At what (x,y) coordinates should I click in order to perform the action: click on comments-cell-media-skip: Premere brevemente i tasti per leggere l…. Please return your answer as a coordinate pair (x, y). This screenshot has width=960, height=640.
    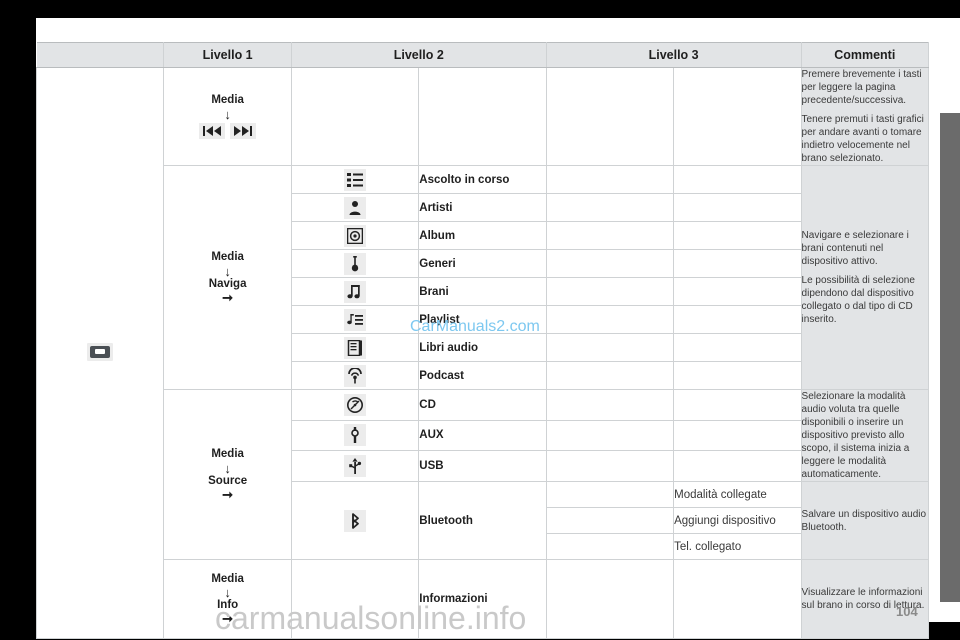
    Looking at the image, I should click on (865, 116).